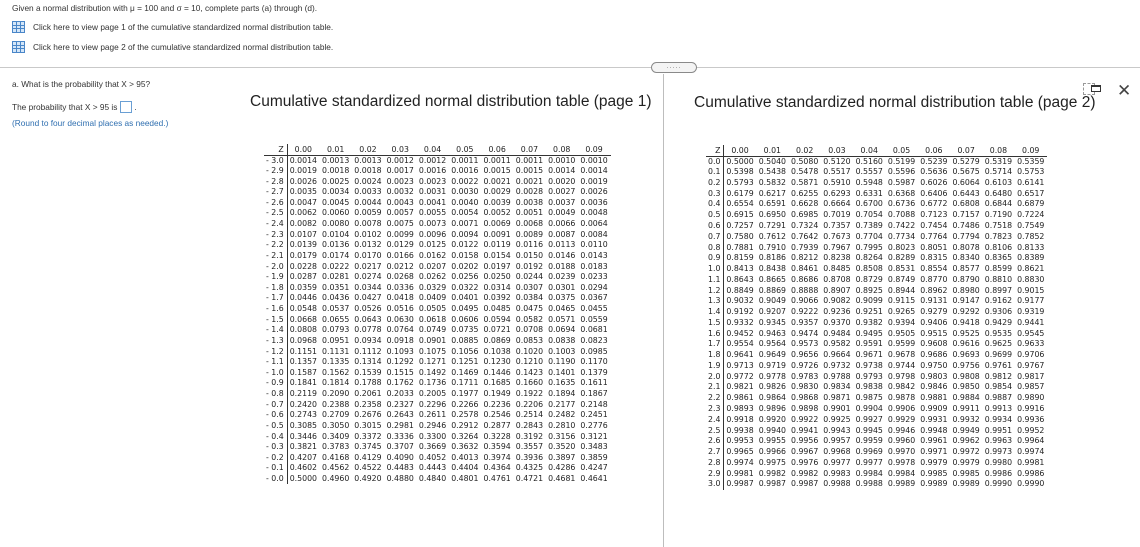 This screenshot has width=1140, height=547. Describe the element at coordinates (529, 372) in the screenshot. I see `probability-cell: 0.1423` at that location.